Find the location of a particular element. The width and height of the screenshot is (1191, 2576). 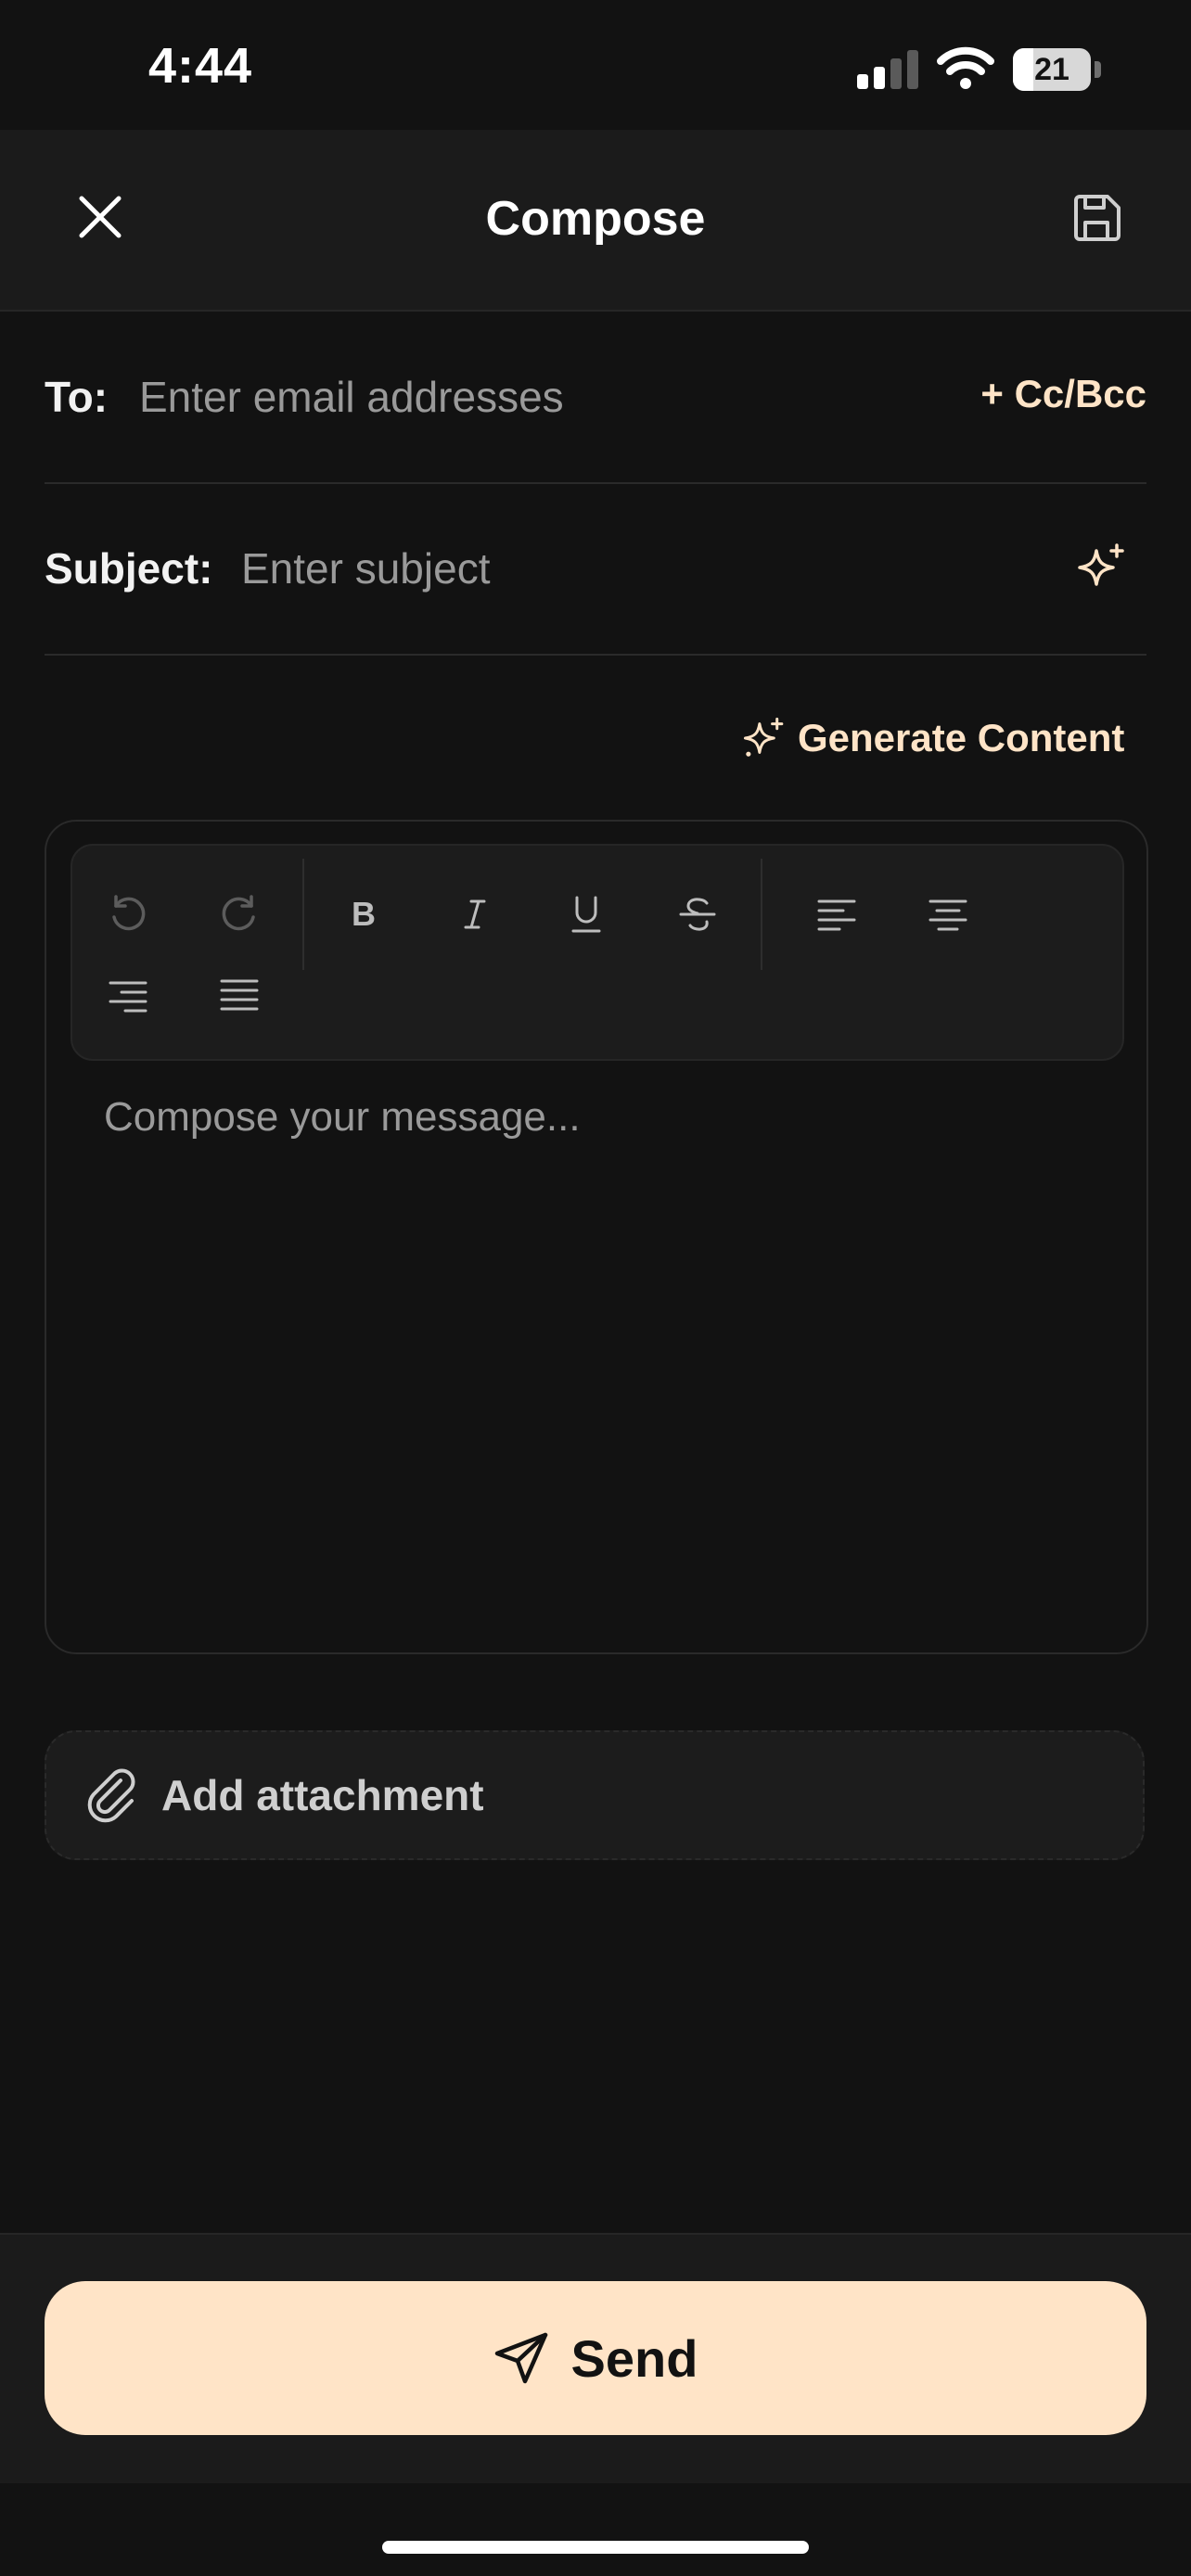

align-right-button is located at coordinates (128, 996).